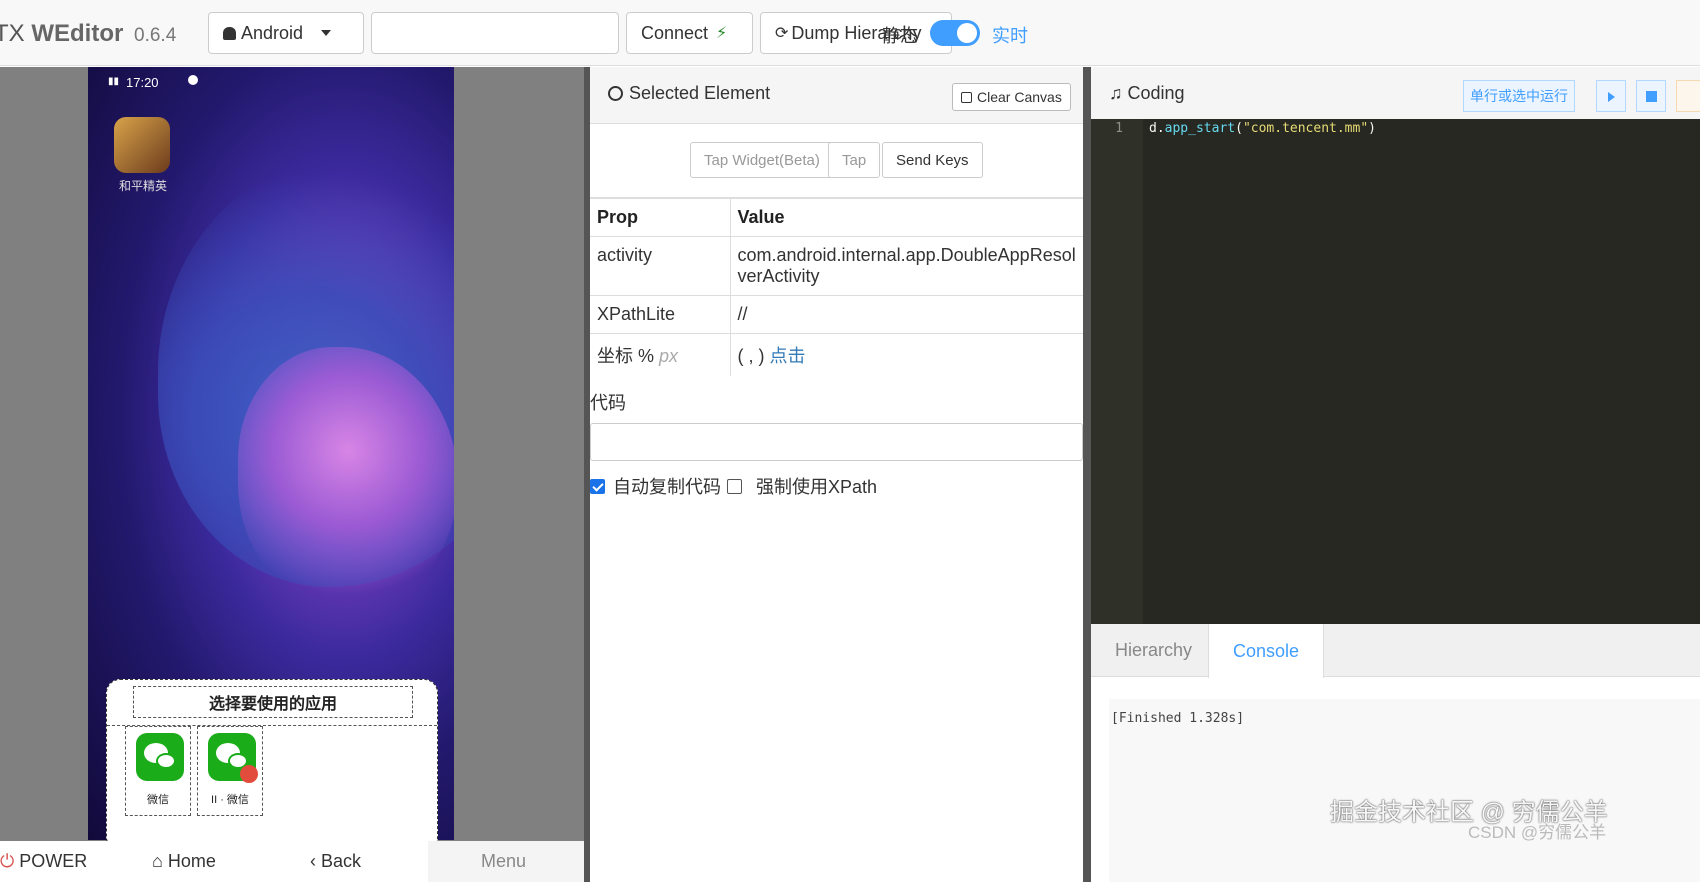  I want to click on line-number: 1, so click(1119, 128).